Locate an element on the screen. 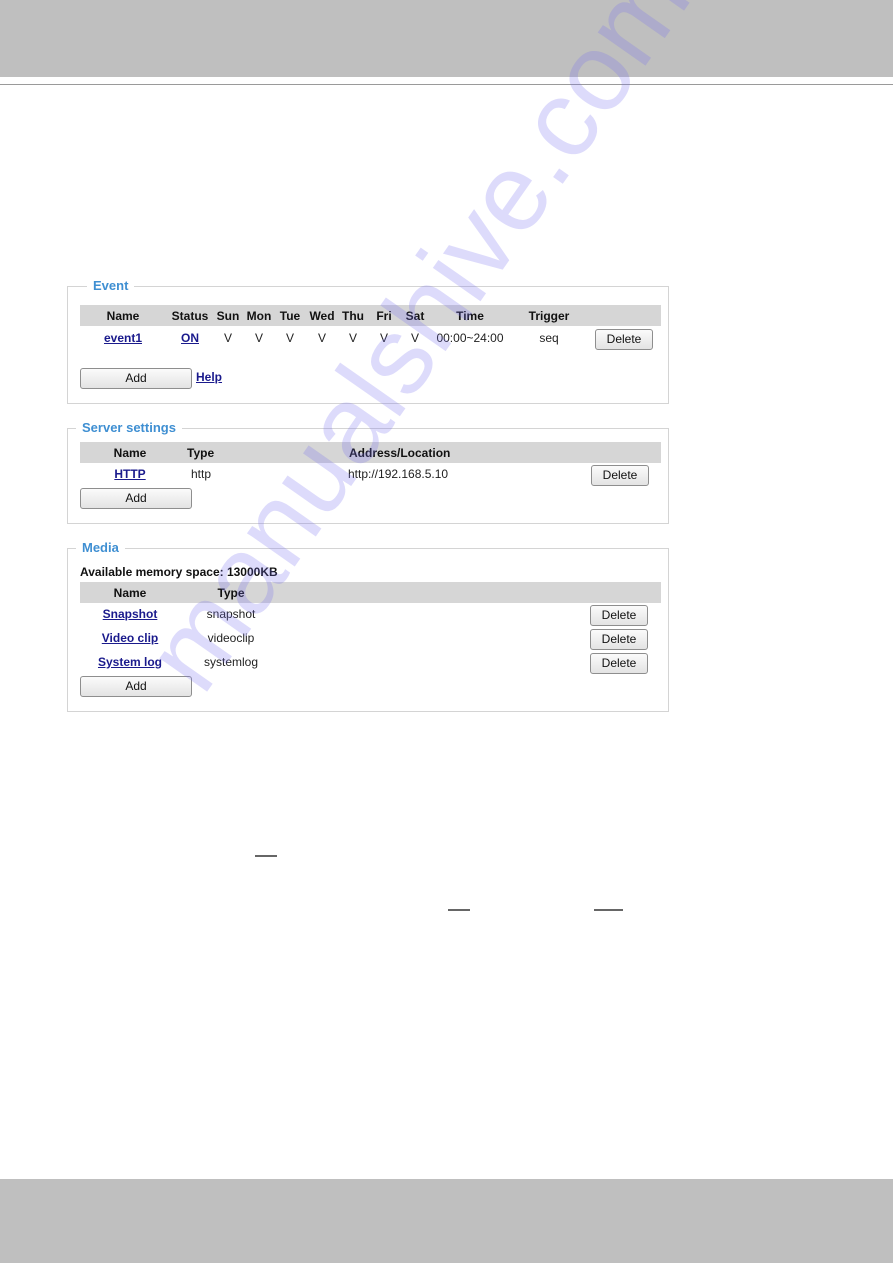 This screenshot has height=1263, width=893. memory-space-label: Available memory space: 13000KB is located at coordinates (179, 572).